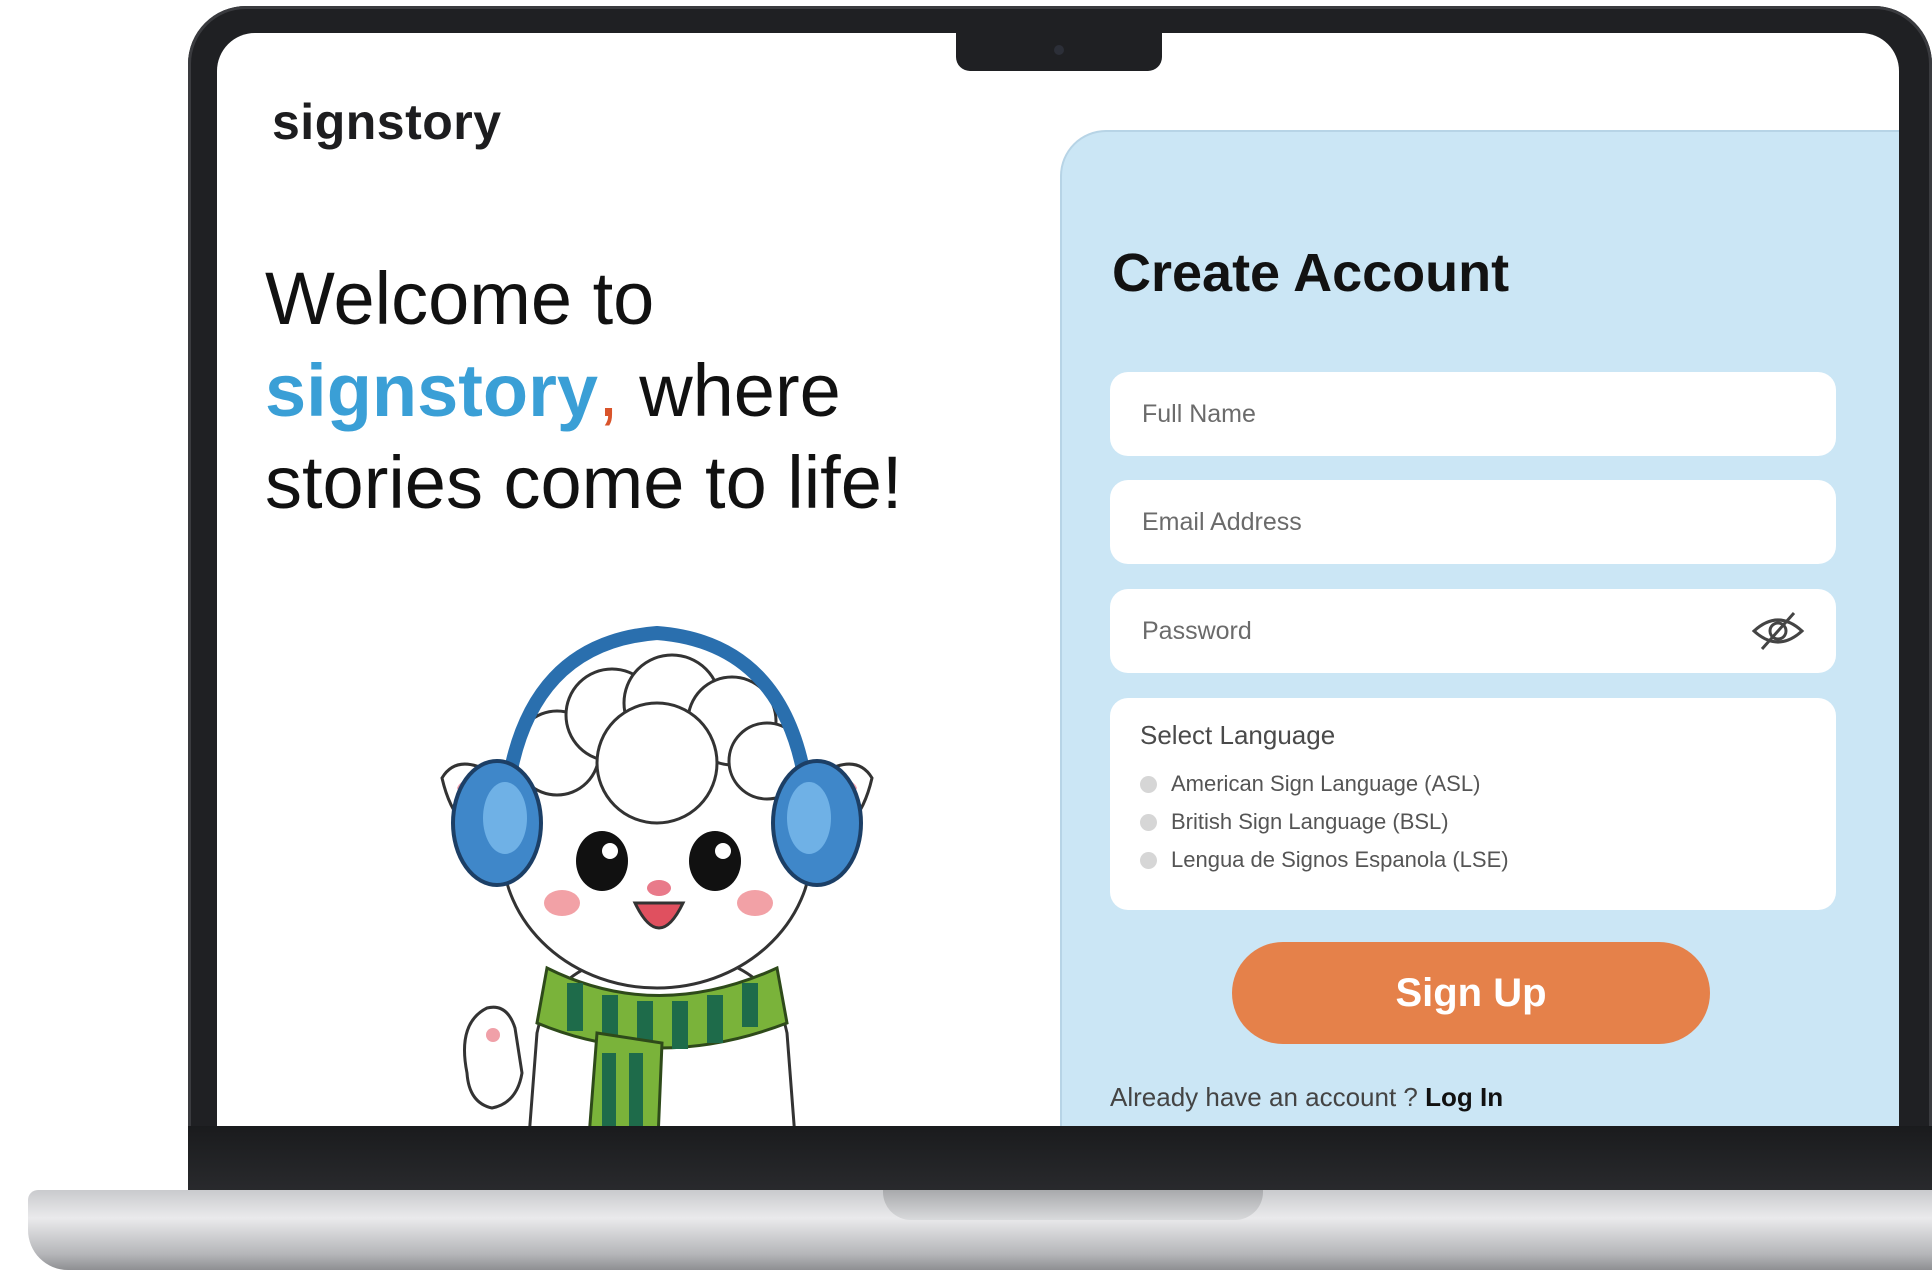  Describe the element at coordinates (980, 1230) in the screenshot. I see `laptop-base` at that location.